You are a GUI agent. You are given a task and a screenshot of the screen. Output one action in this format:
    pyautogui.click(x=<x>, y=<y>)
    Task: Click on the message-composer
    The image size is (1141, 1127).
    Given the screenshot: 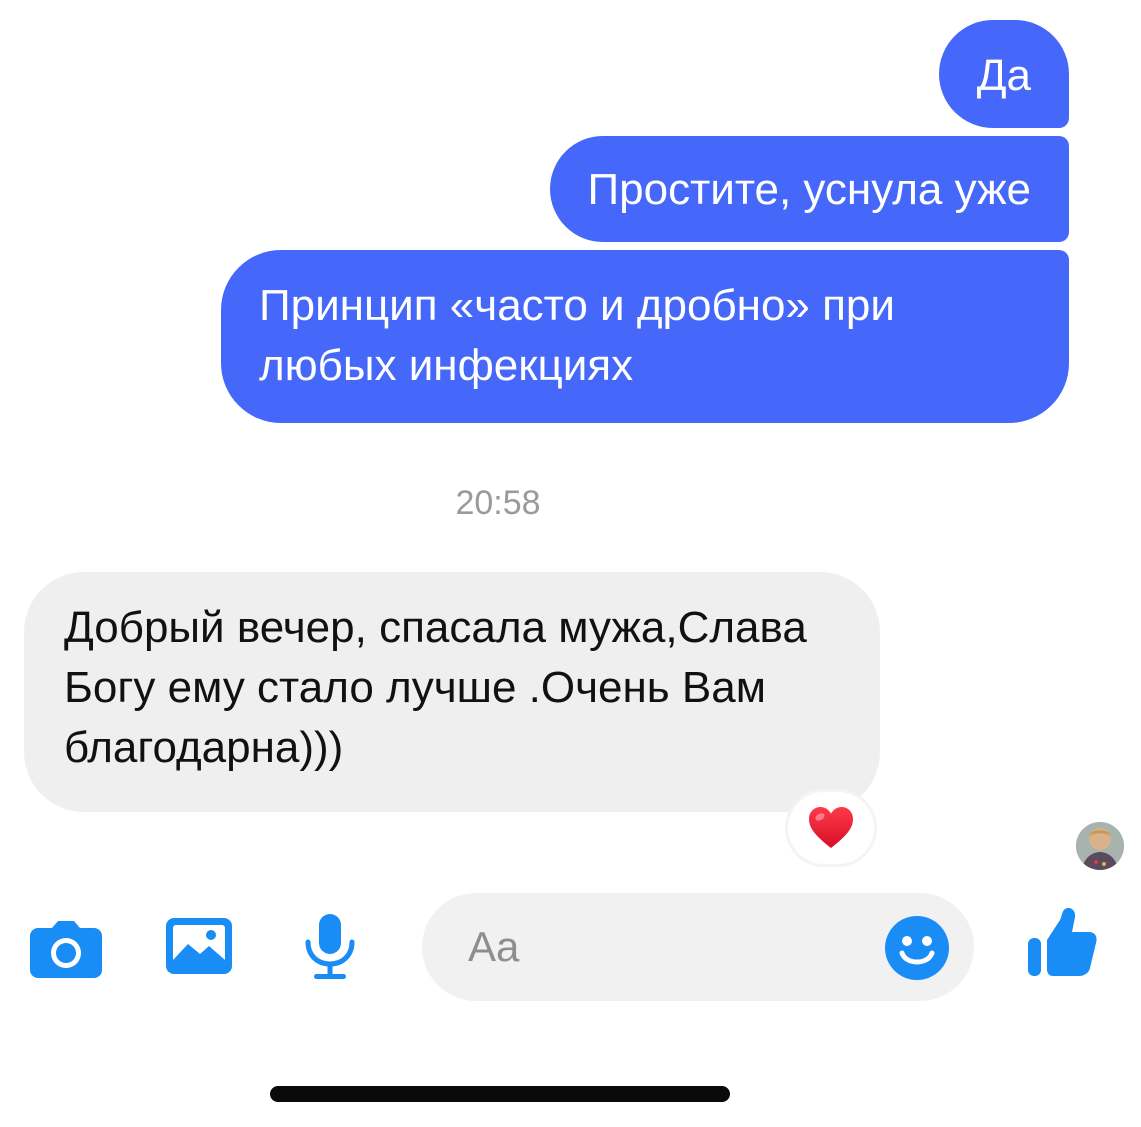 What is the action you would take?
    pyautogui.click(x=698, y=947)
    